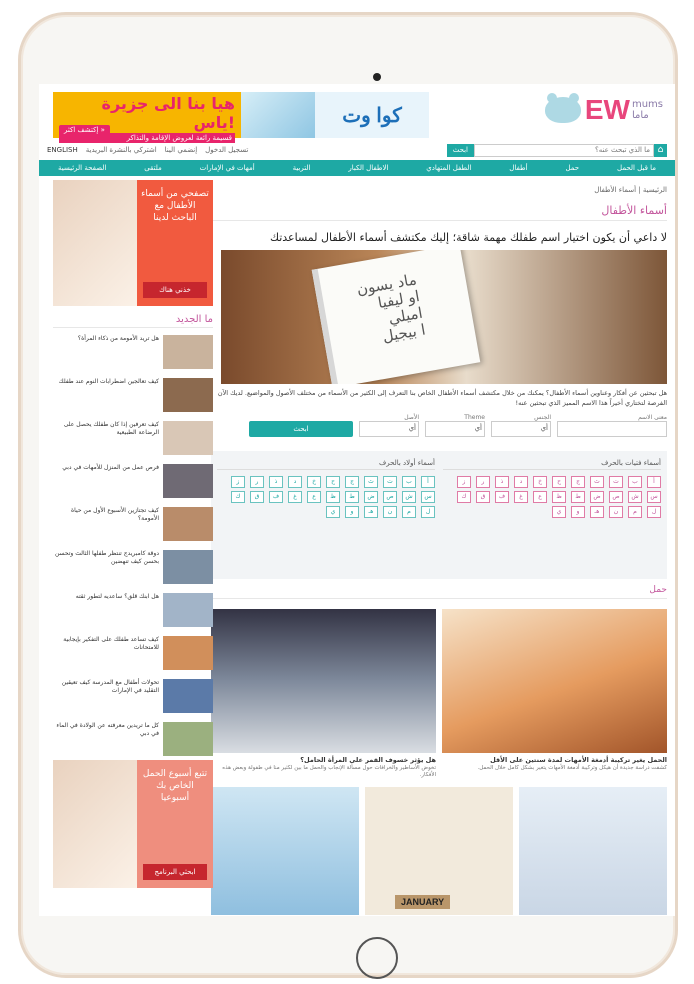  I want to click on girls-letter-button: ك, so click(464, 497).